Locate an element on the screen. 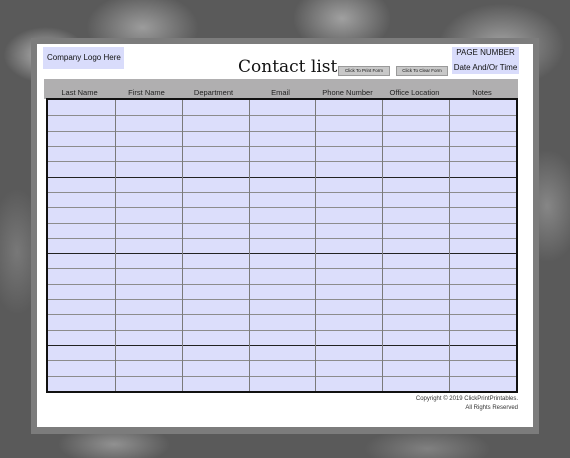  page-number-field: PAGE NUMBER is located at coordinates (485, 52).